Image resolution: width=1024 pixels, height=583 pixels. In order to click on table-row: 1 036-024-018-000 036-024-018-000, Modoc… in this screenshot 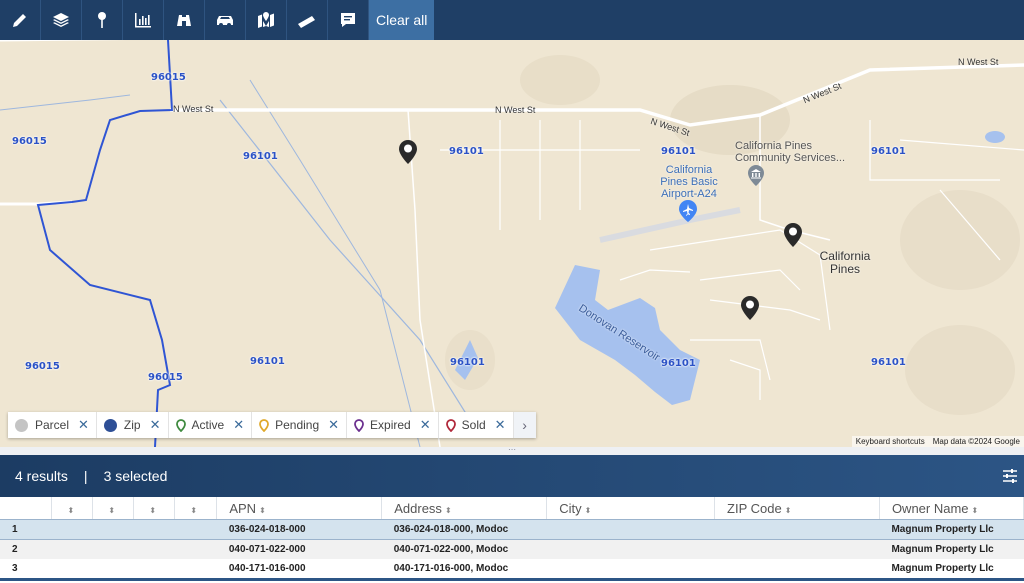, I will do `click(512, 529)`.